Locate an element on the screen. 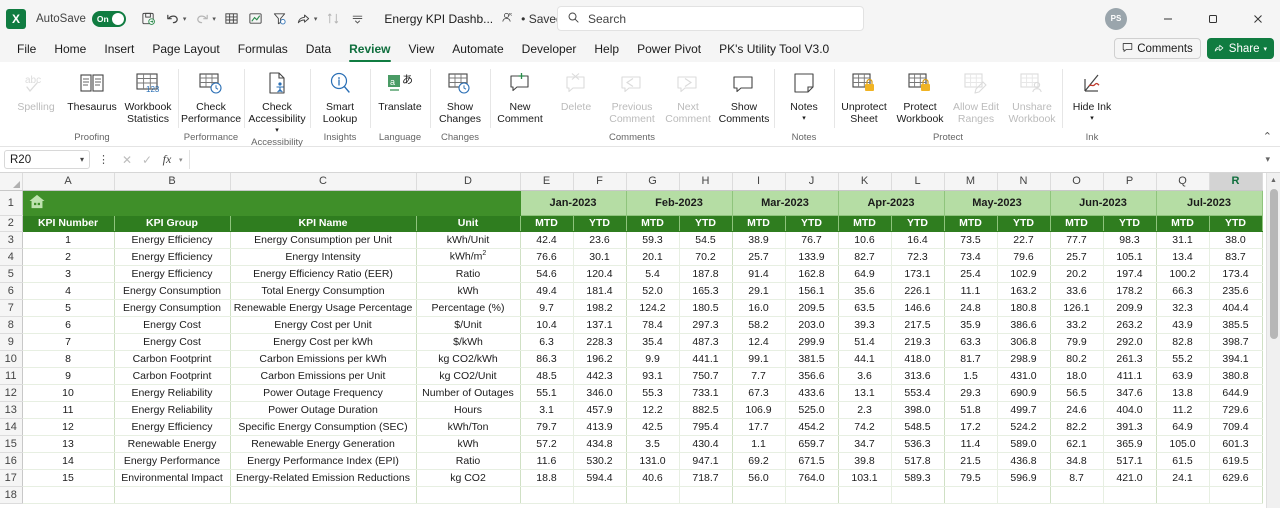  row-header-12: 12 is located at coordinates (11, 393).